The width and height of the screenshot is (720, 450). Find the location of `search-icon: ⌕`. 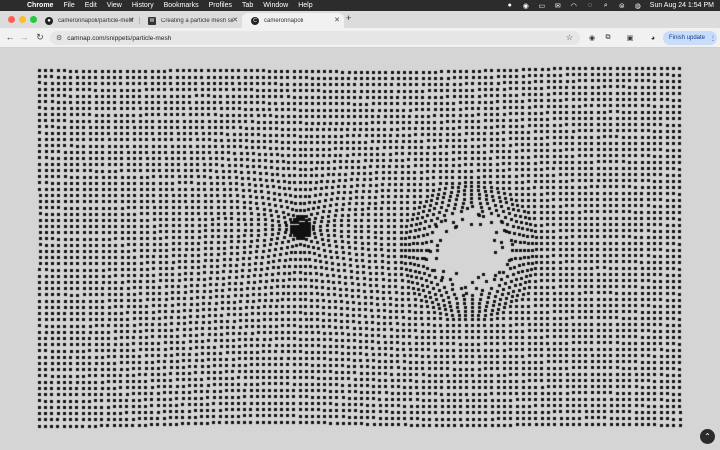

search-icon: ⌕ is located at coordinates (606, 5).